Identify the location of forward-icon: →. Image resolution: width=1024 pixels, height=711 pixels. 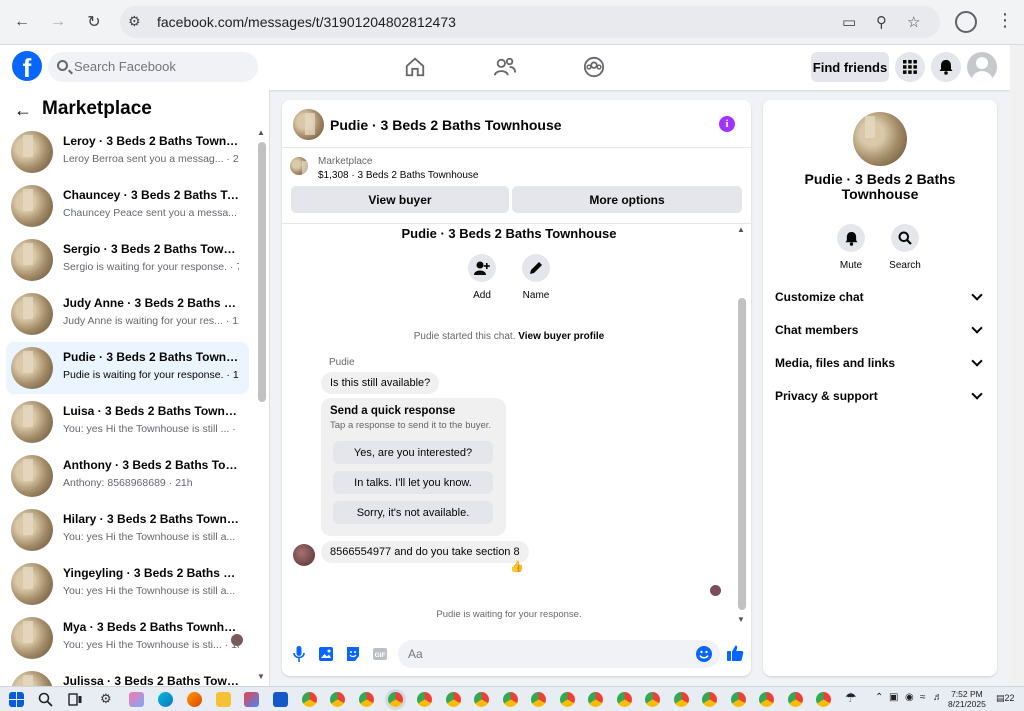
(58, 22).